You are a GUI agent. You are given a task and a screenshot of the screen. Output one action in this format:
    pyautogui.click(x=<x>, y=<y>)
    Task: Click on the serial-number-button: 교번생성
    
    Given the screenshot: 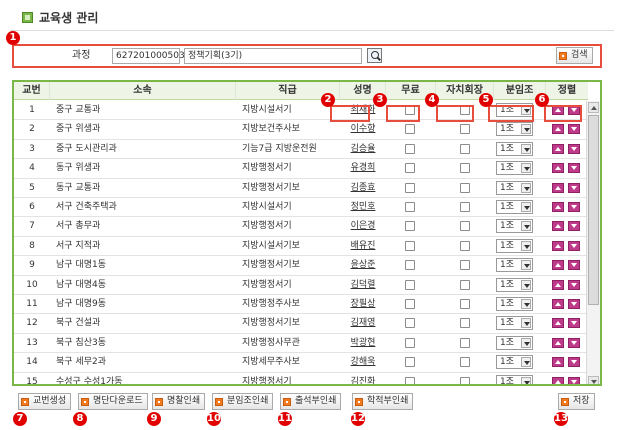 What is the action you would take?
    pyautogui.click(x=45, y=401)
    